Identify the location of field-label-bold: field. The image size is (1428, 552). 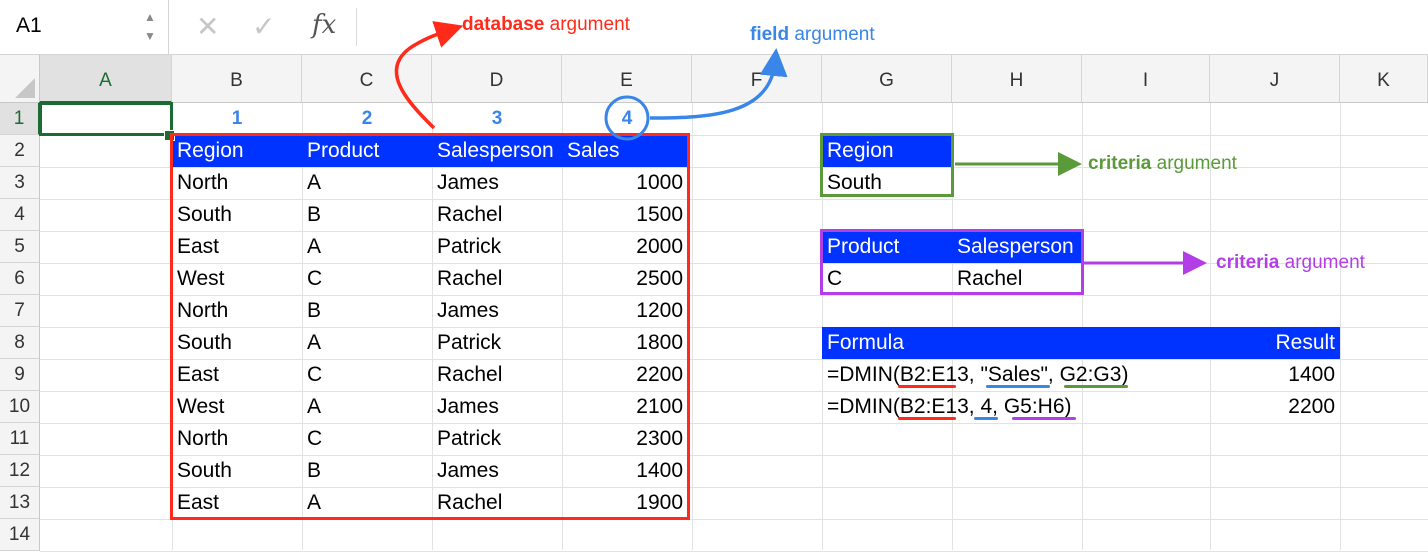
(770, 34).